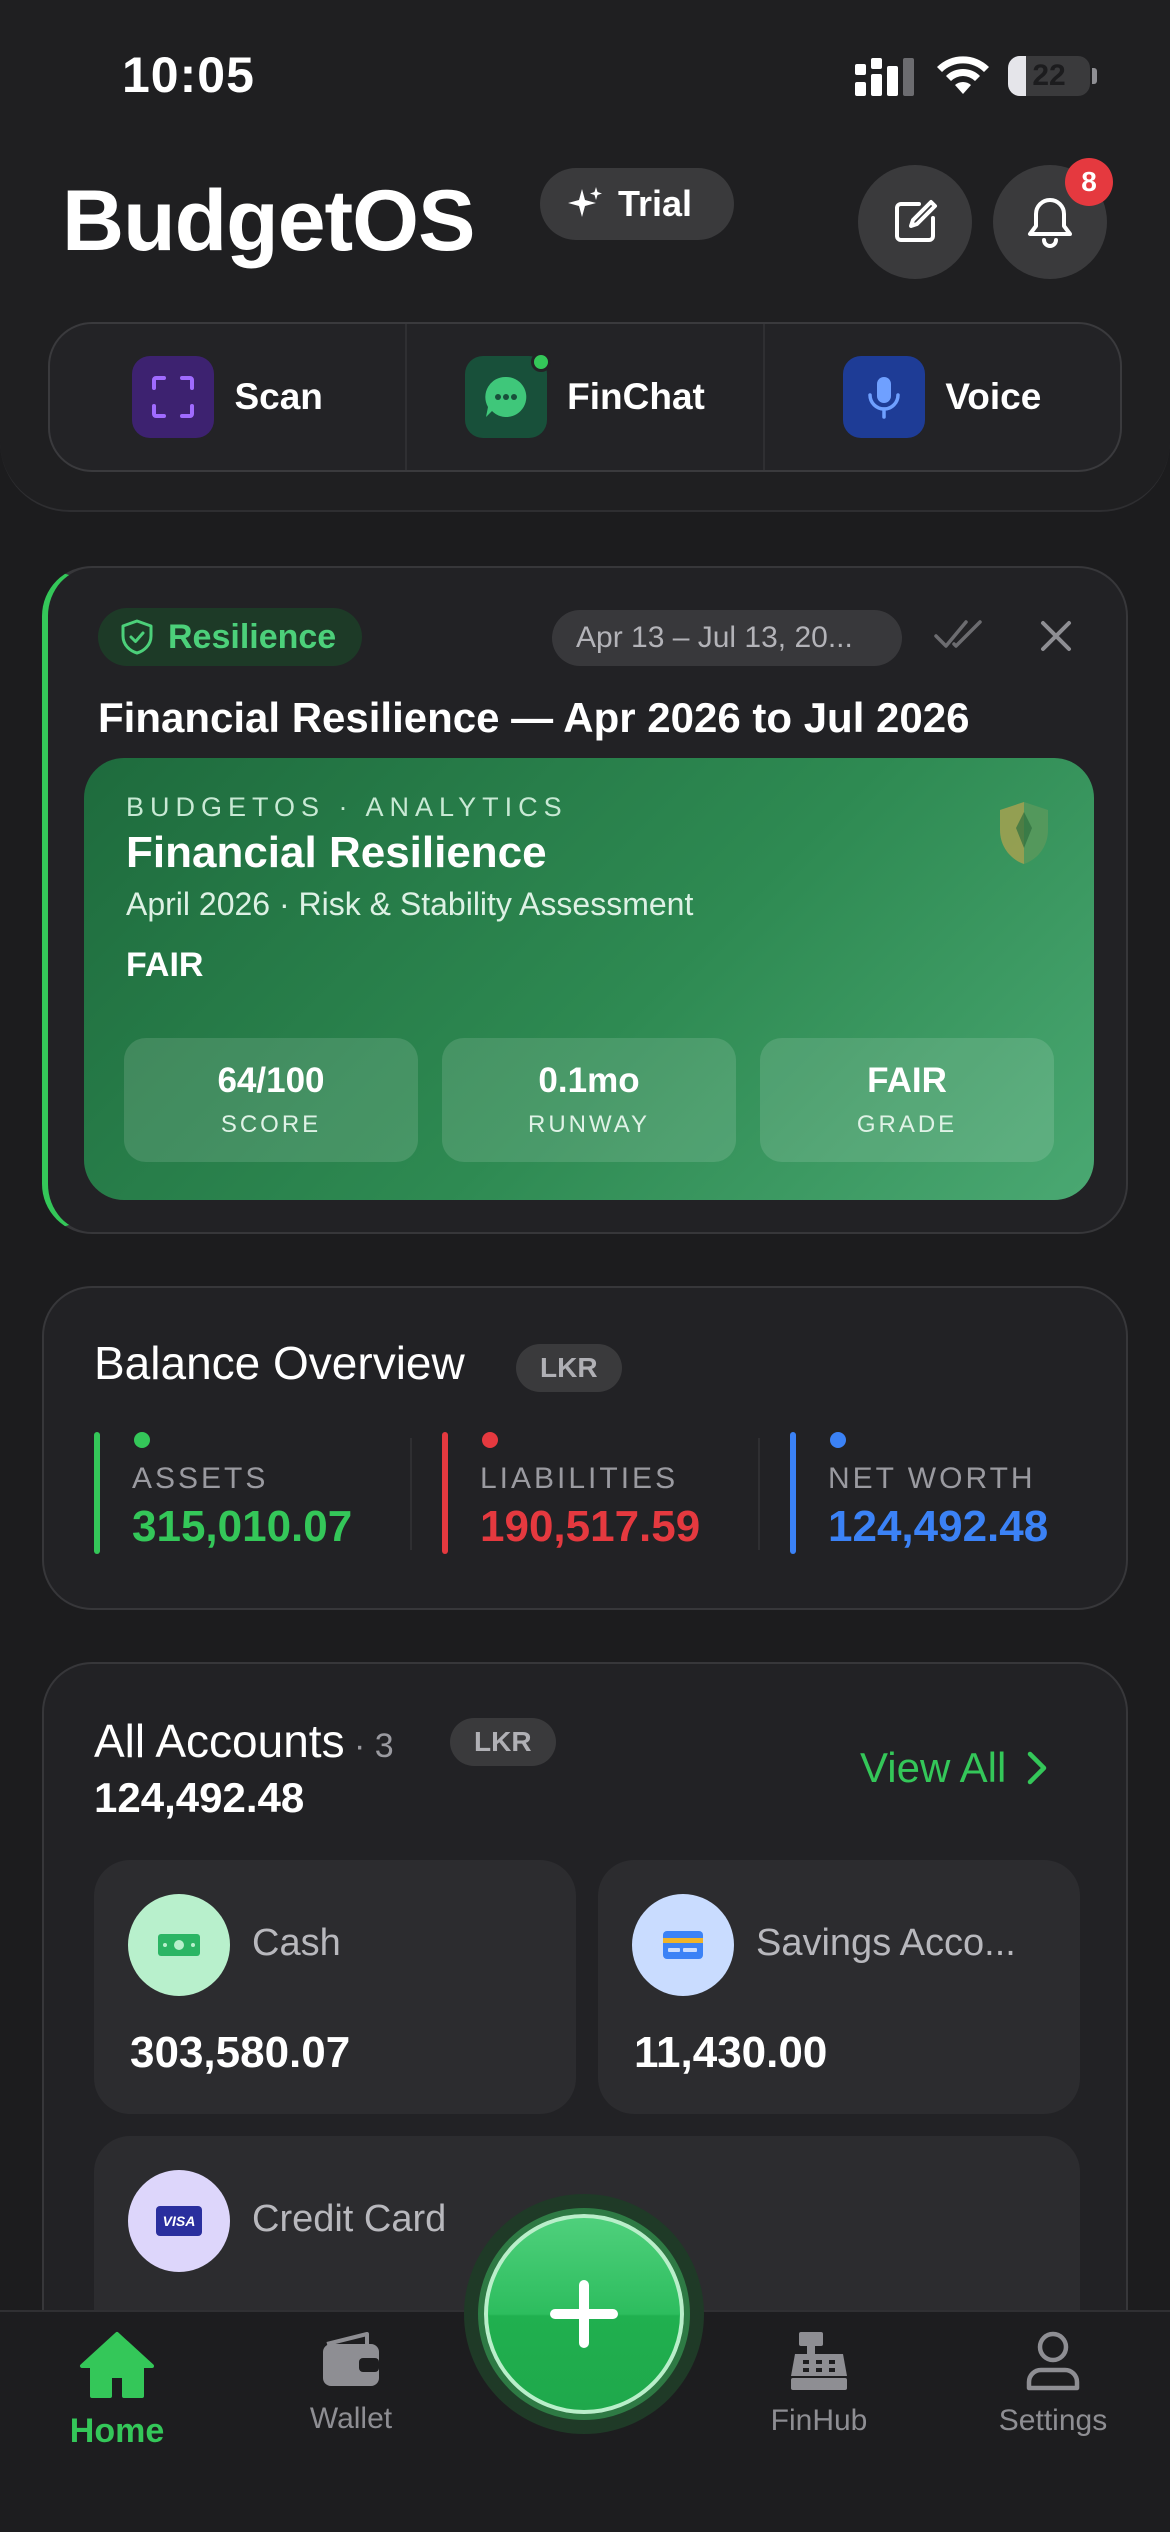  What do you see at coordinates (347, 807) in the screenshot?
I see `analytics-kicker: BUDGETOS · ANALYTICS` at bounding box center [347, 807].